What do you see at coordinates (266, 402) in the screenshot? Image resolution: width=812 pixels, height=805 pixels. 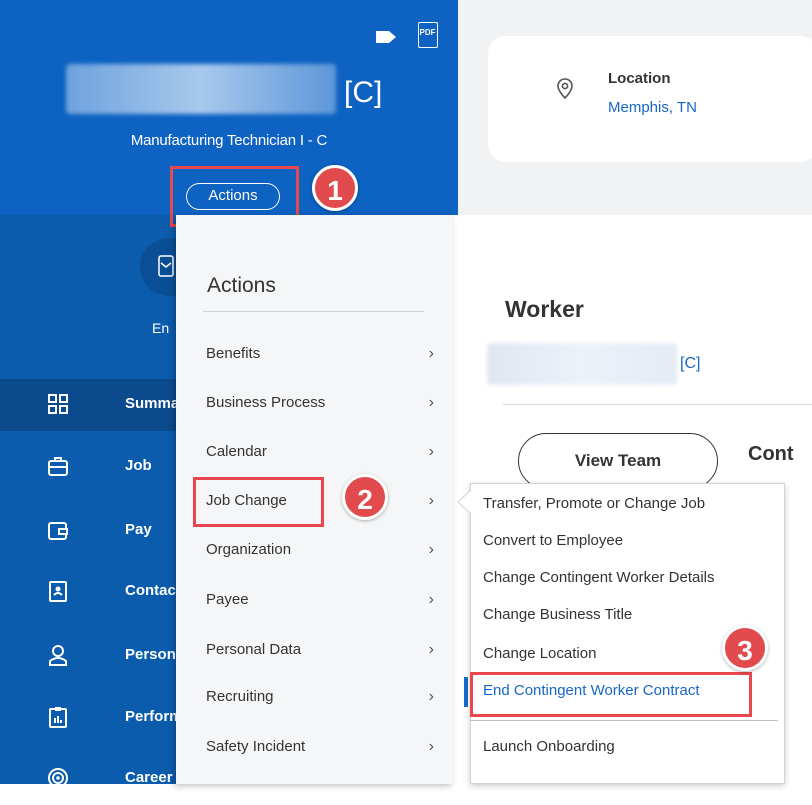 I see `menu-item-label: Business Process` at bounding box center [266, 402].